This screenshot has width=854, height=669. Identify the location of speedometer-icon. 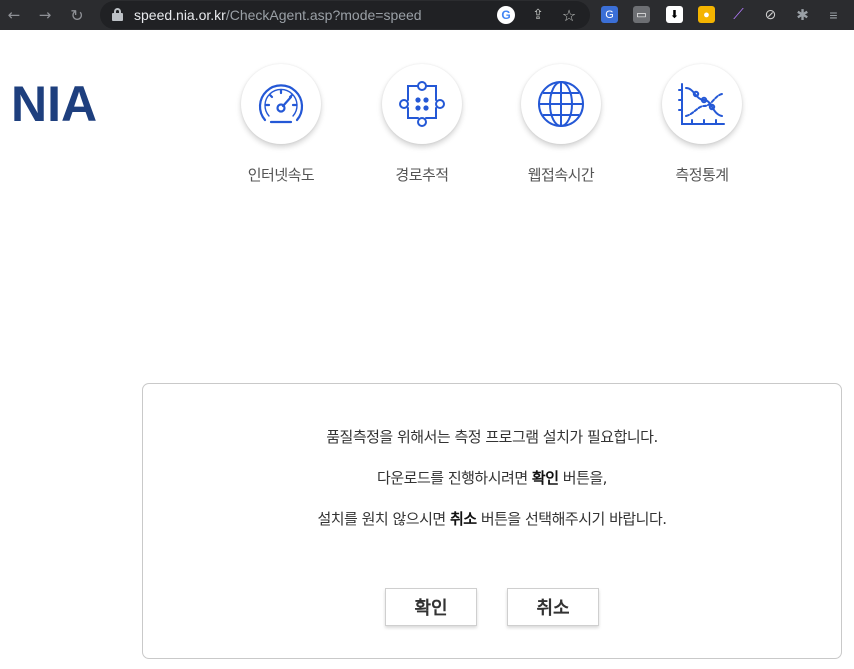
(281, 104).